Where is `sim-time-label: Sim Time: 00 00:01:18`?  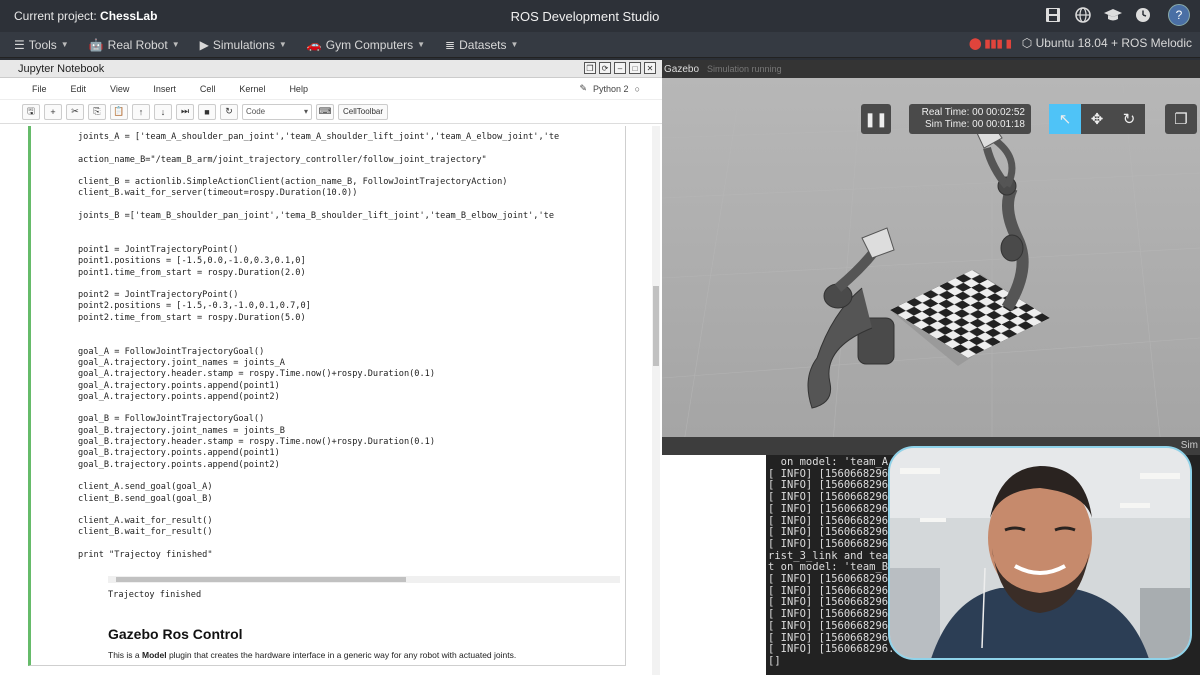
sim-time-label: Sim Time: 00 00:01:18 is located at coordinates (974, 124).